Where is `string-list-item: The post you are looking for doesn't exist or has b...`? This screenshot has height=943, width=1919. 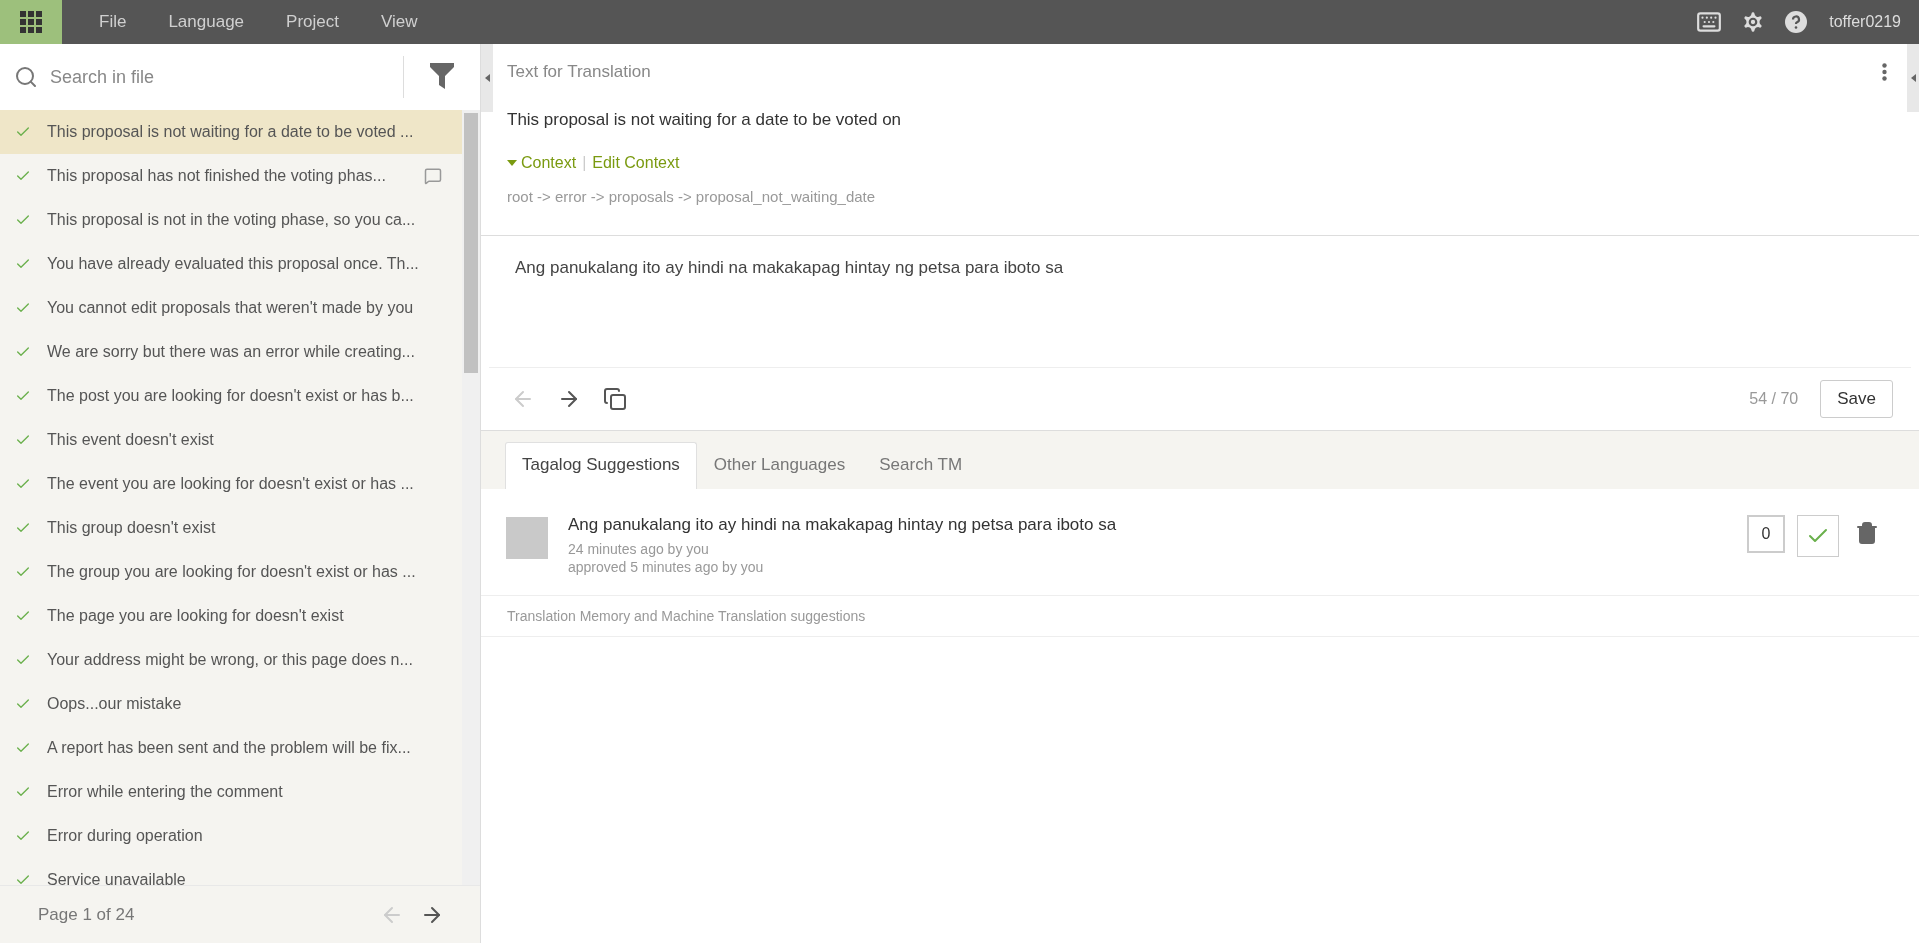
string-list-item: The post you are looking for doesn't exist or has b... is located at coordinates (231, 396).